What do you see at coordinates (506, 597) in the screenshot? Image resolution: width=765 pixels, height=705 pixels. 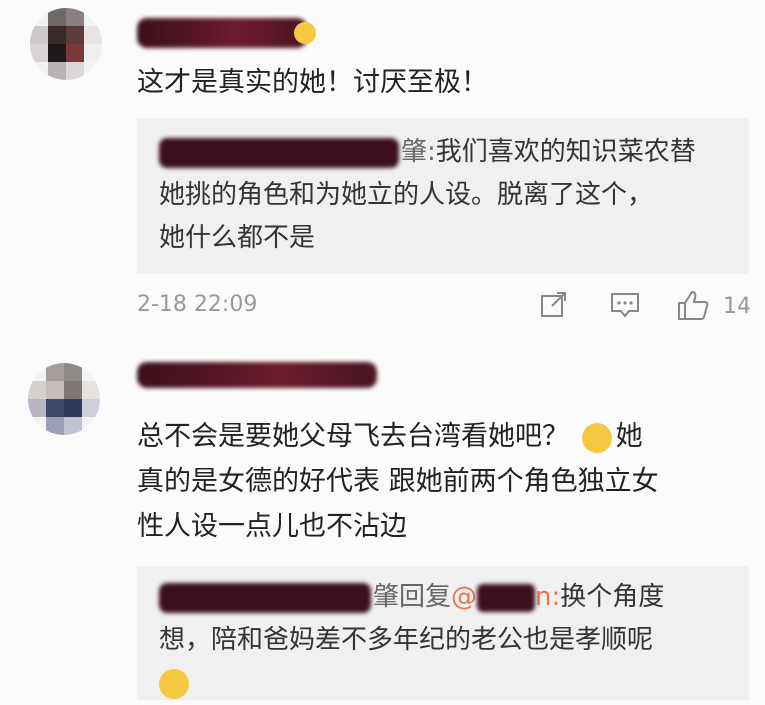 I see `mention-redacted` at bounding box center [506, 597].